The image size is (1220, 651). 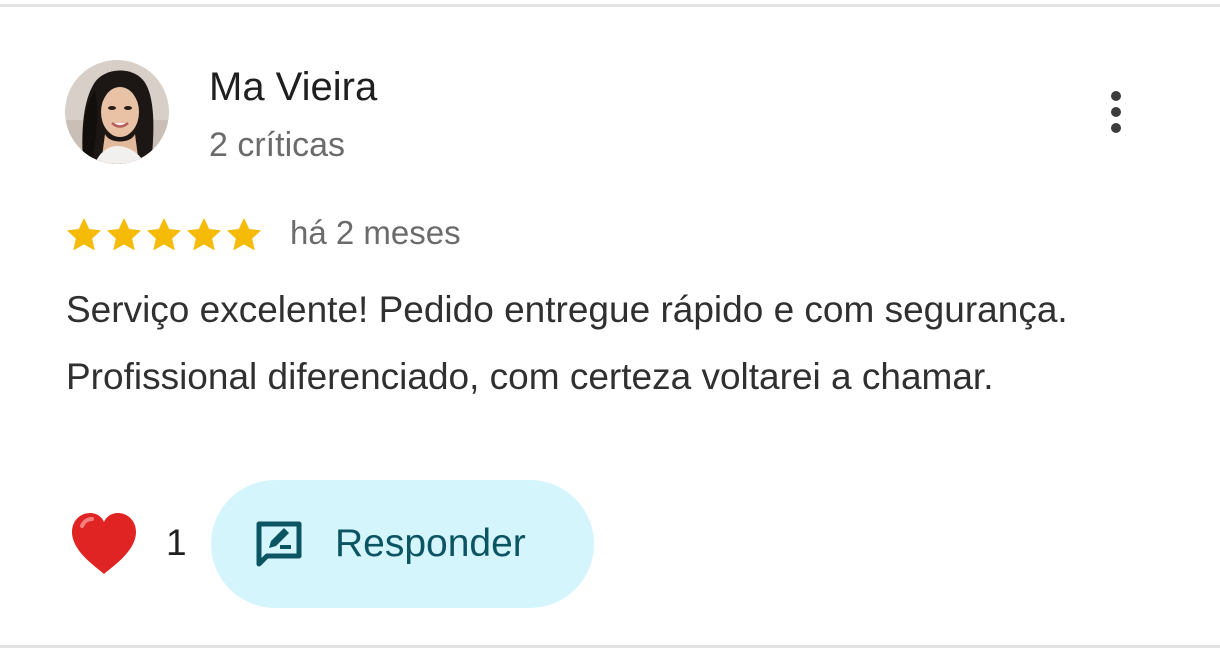 I want to click on reply-button: Responder, so click(x=402, y=544).